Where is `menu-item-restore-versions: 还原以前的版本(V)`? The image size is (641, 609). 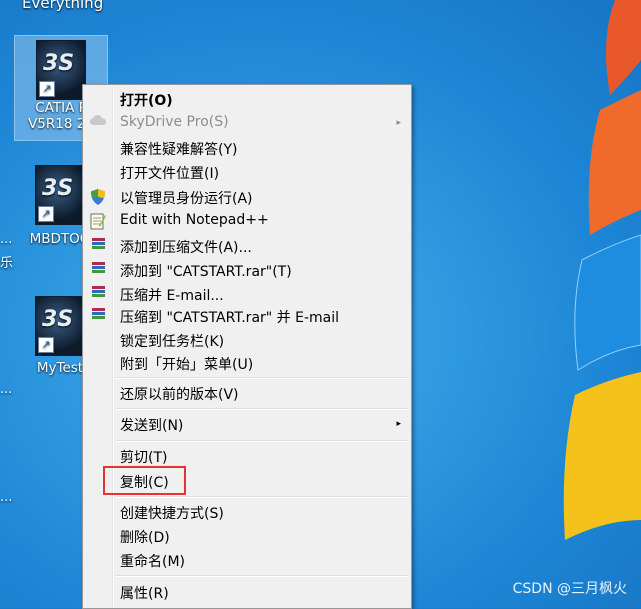
menu-item-restore-versions: 还原以前的版本(V) is located at coordinates (247, 393).